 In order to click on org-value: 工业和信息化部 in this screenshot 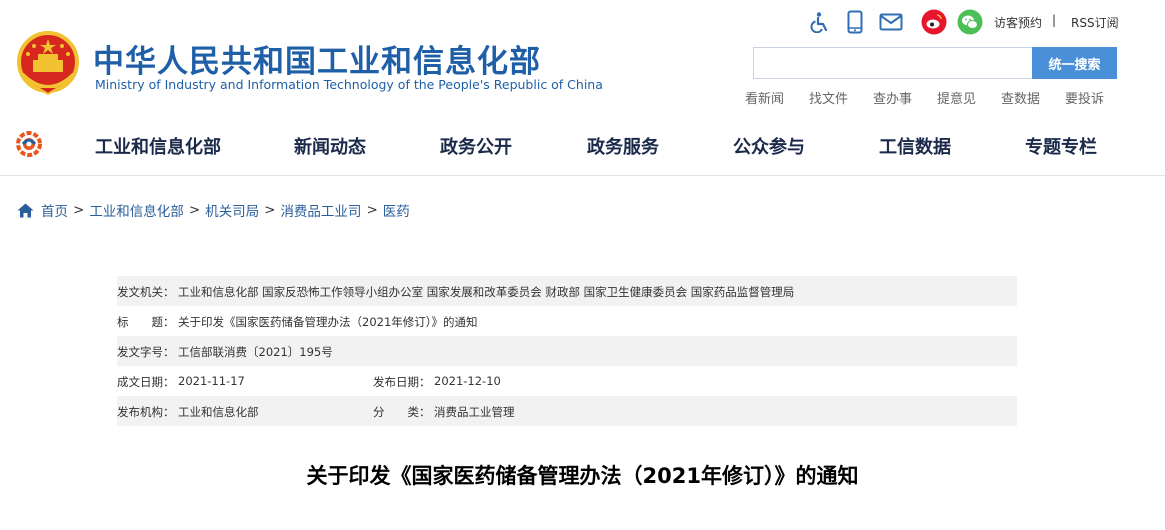, I will do `click(218, 412)`.